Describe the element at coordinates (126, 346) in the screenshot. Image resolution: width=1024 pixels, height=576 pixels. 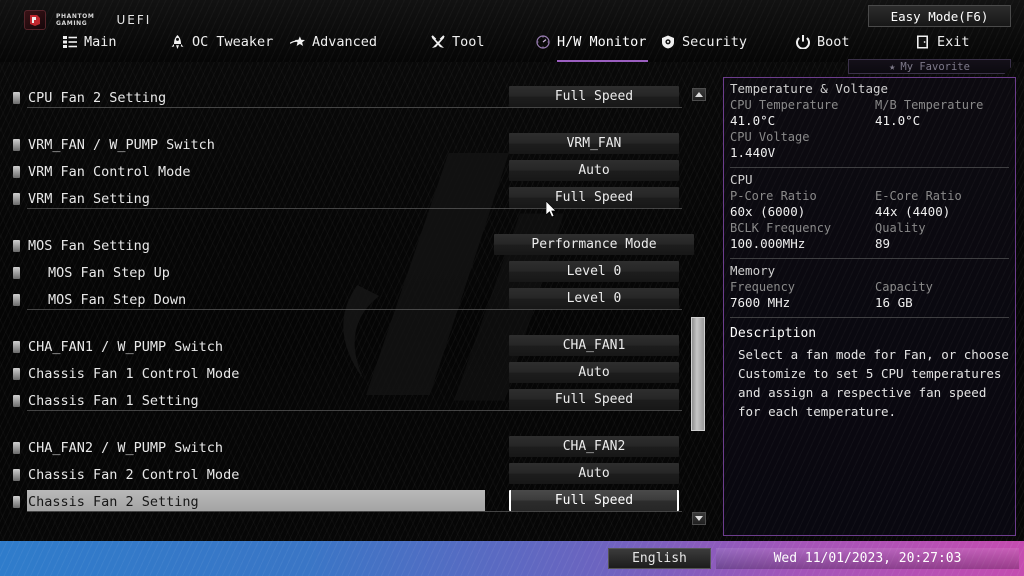
I see `setting-label: CHA_FAN1 / W_PUMP Switch` at that location.